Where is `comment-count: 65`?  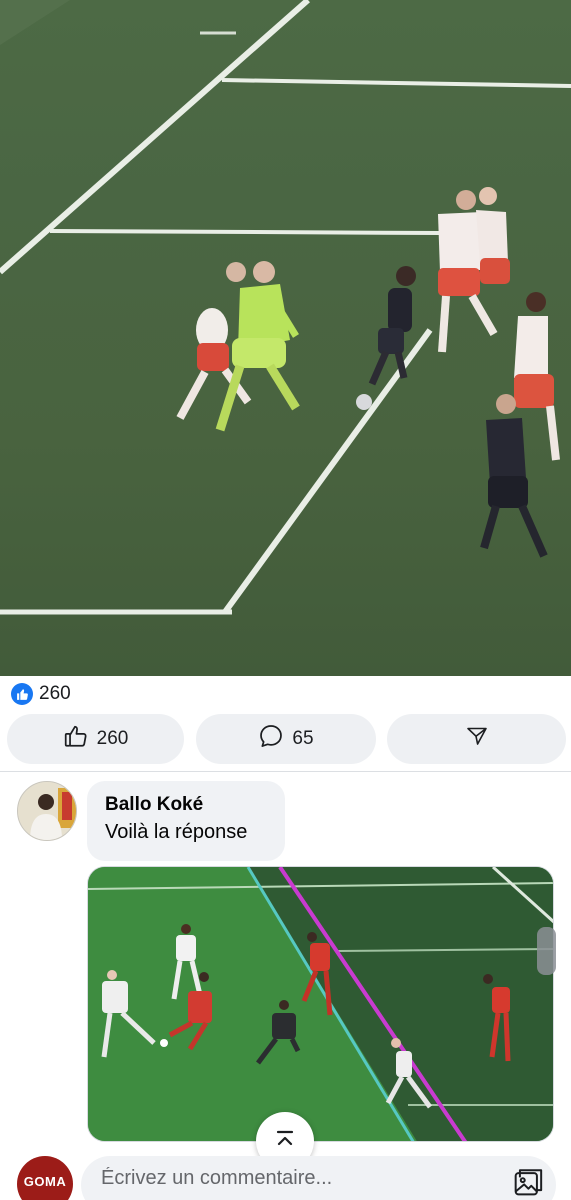 comment-count: 65 is located at coordinates (303, 738).